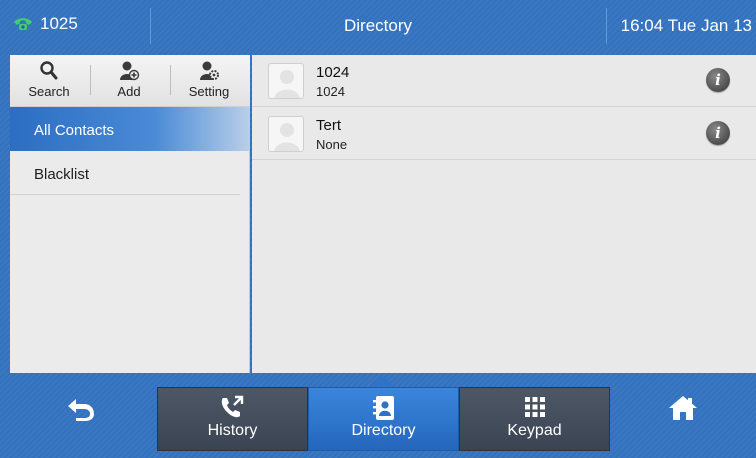 This screenshot has width=756, height=458. What do you see at coordinates (232, 430) in the screenshot?
I see `history-label: History` at bounding box center [232, 430].